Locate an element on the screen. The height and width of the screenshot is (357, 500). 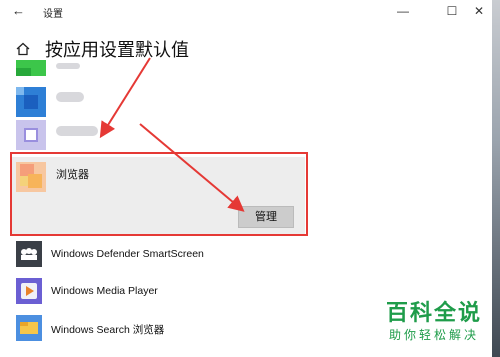
arrow-to-app is located at coordinates (125, 98).